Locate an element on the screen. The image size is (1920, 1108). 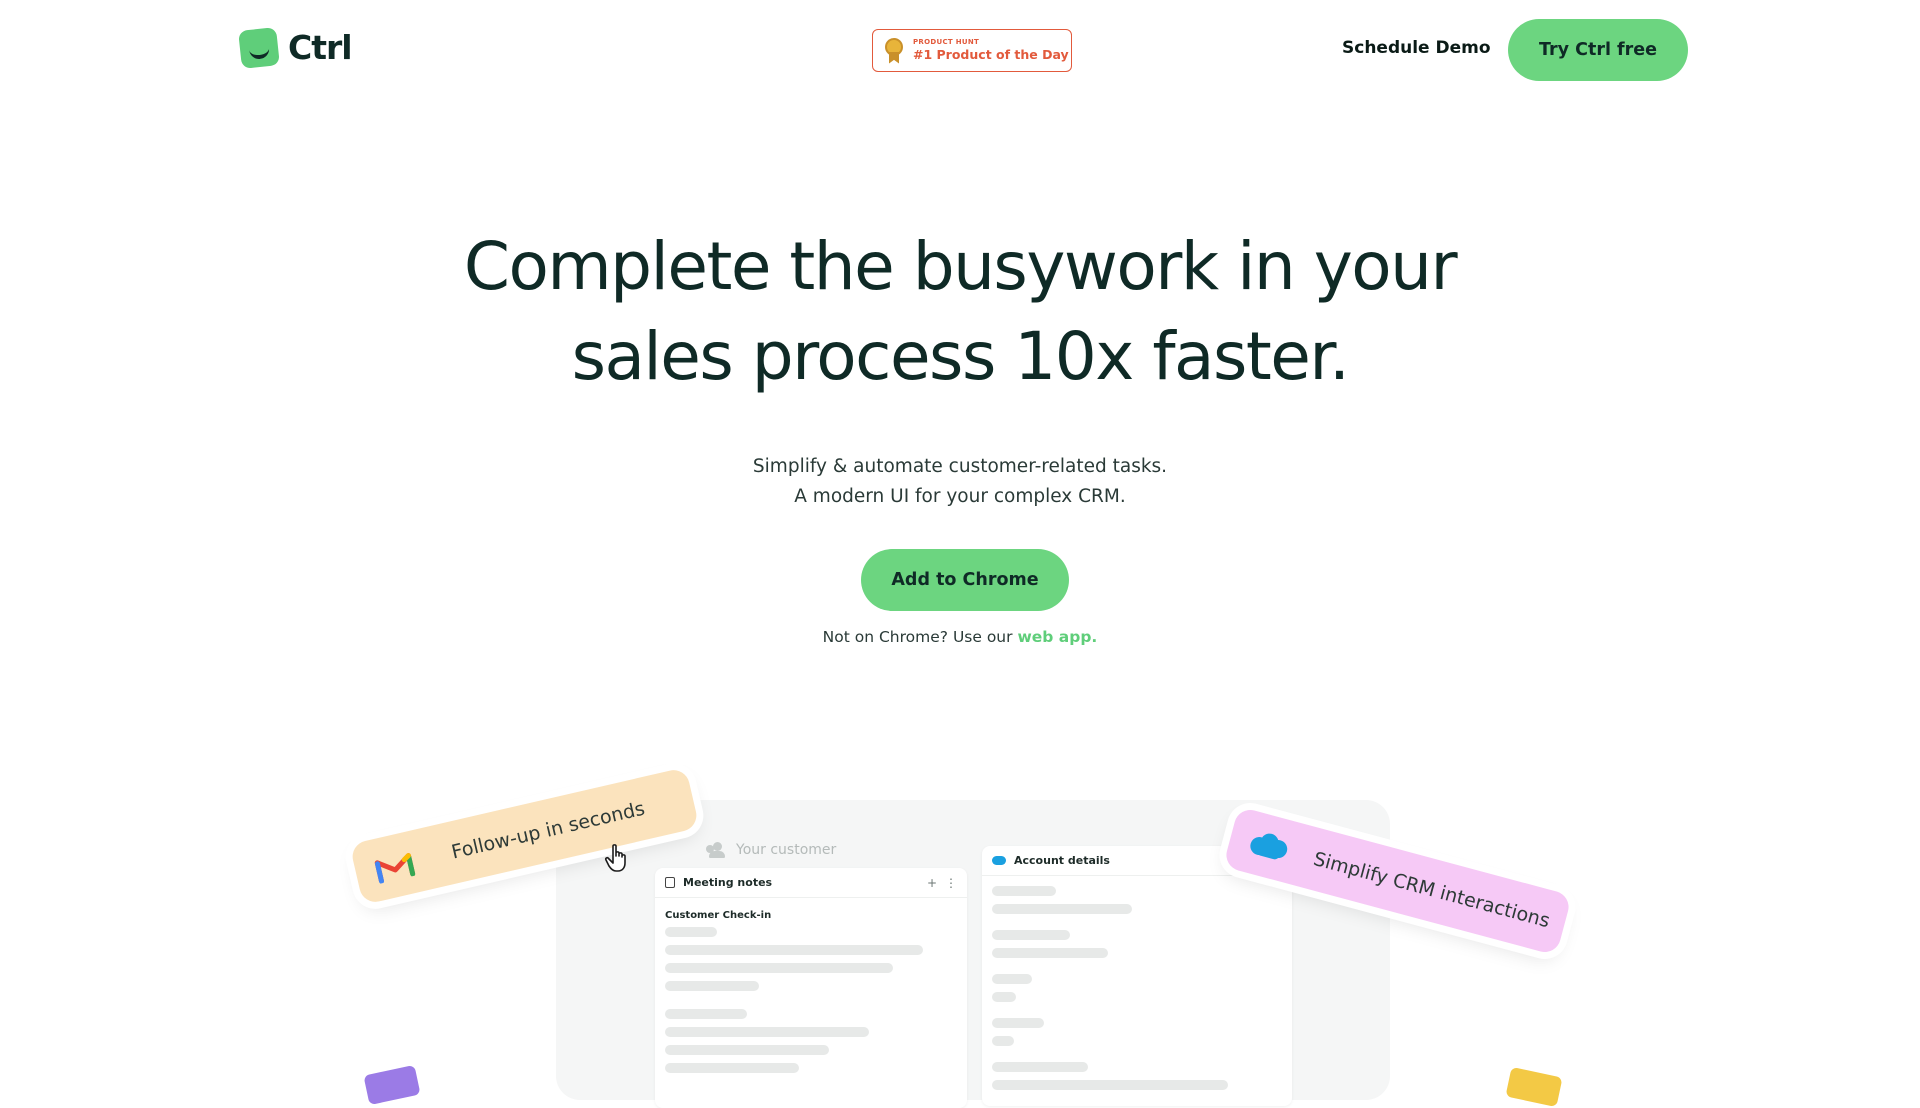
meeting-notes-card: Meeting notes + ⋮ Customer Check-in is located at coordinates (811, 988).